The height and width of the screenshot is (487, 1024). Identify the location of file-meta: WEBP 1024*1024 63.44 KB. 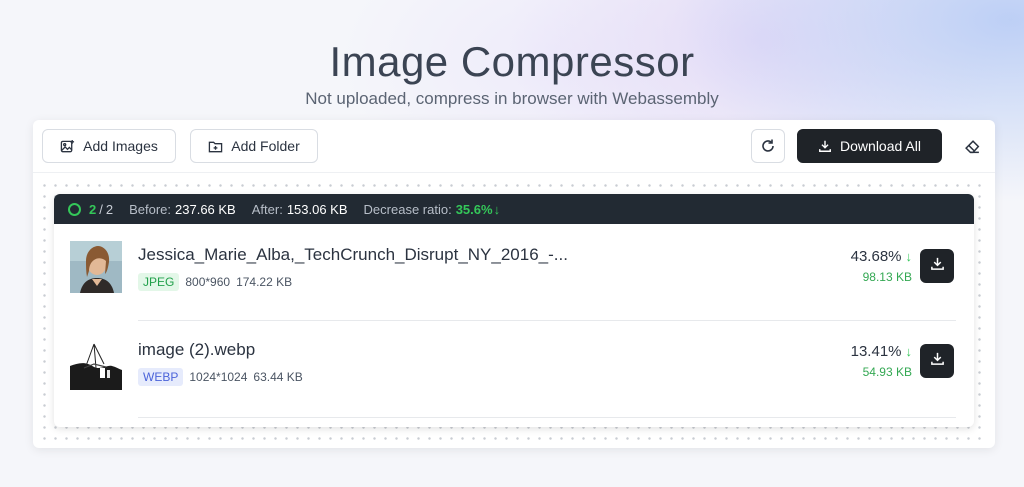
(220, 377).